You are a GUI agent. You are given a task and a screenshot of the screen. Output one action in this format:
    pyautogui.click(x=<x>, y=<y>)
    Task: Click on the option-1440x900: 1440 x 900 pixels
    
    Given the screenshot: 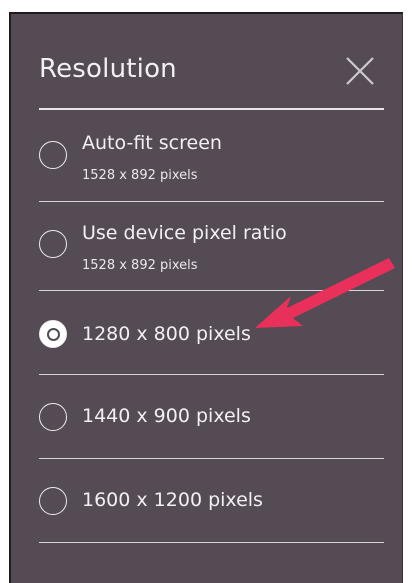 What is the action you would take?
    pyautogui.click(x=211, y=417)
    